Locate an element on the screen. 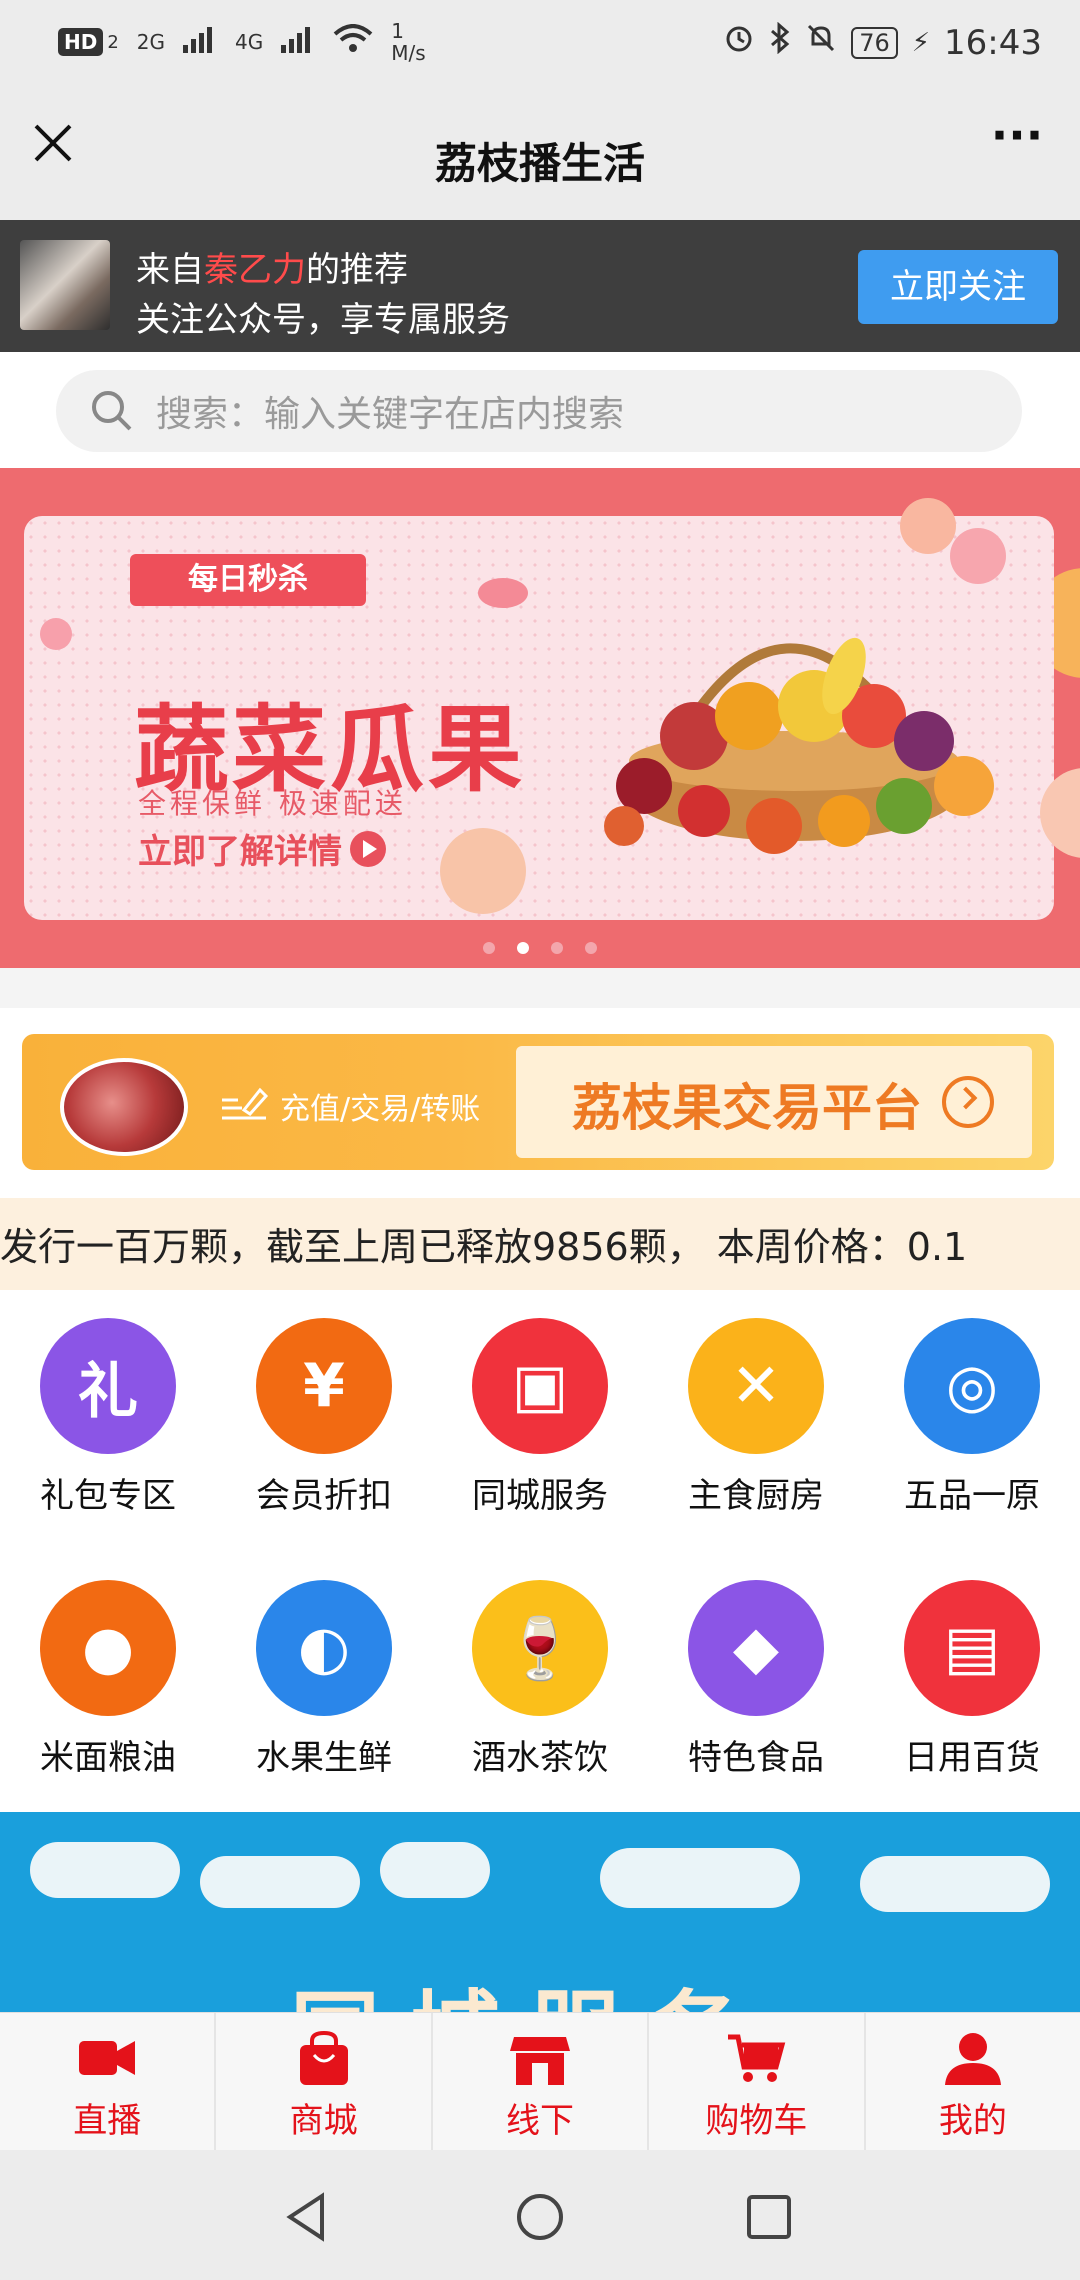 The height and width of the screenshot is (2280, 1080). mute-icon is located at coordinates (821, 42).